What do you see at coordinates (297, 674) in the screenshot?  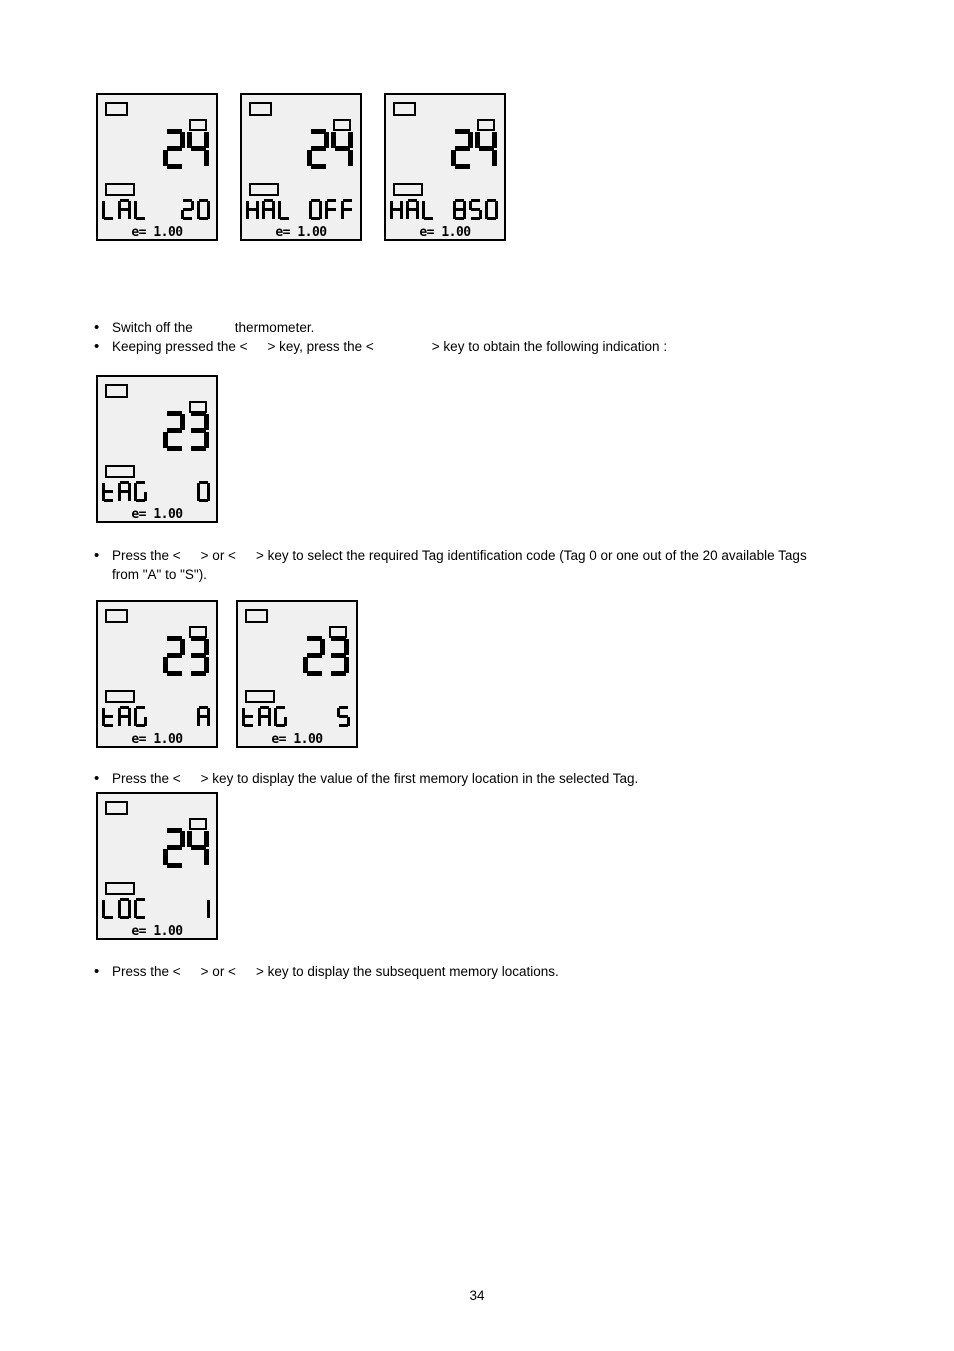 I see `lcd-display-tag-s: e= 1.00` at bounding box center [297, 674].